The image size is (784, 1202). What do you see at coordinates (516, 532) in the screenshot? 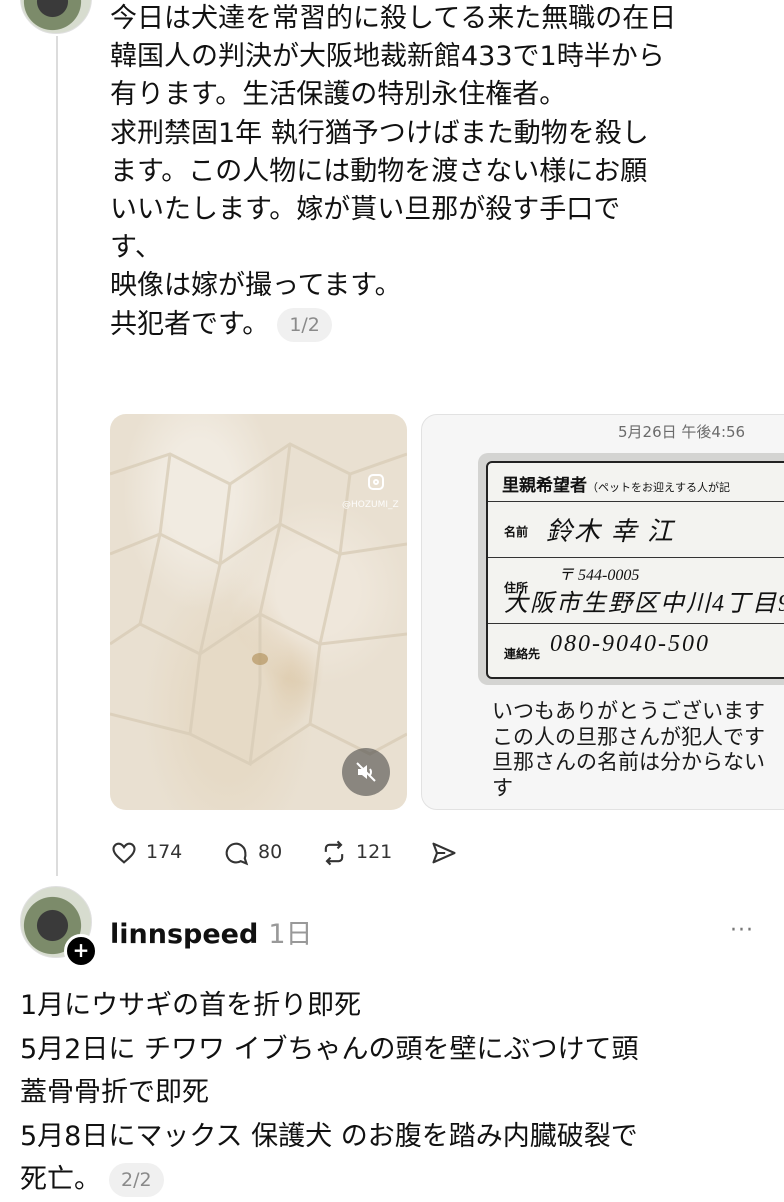
I see `name-label: 名前` at bounding box center [516, 532].